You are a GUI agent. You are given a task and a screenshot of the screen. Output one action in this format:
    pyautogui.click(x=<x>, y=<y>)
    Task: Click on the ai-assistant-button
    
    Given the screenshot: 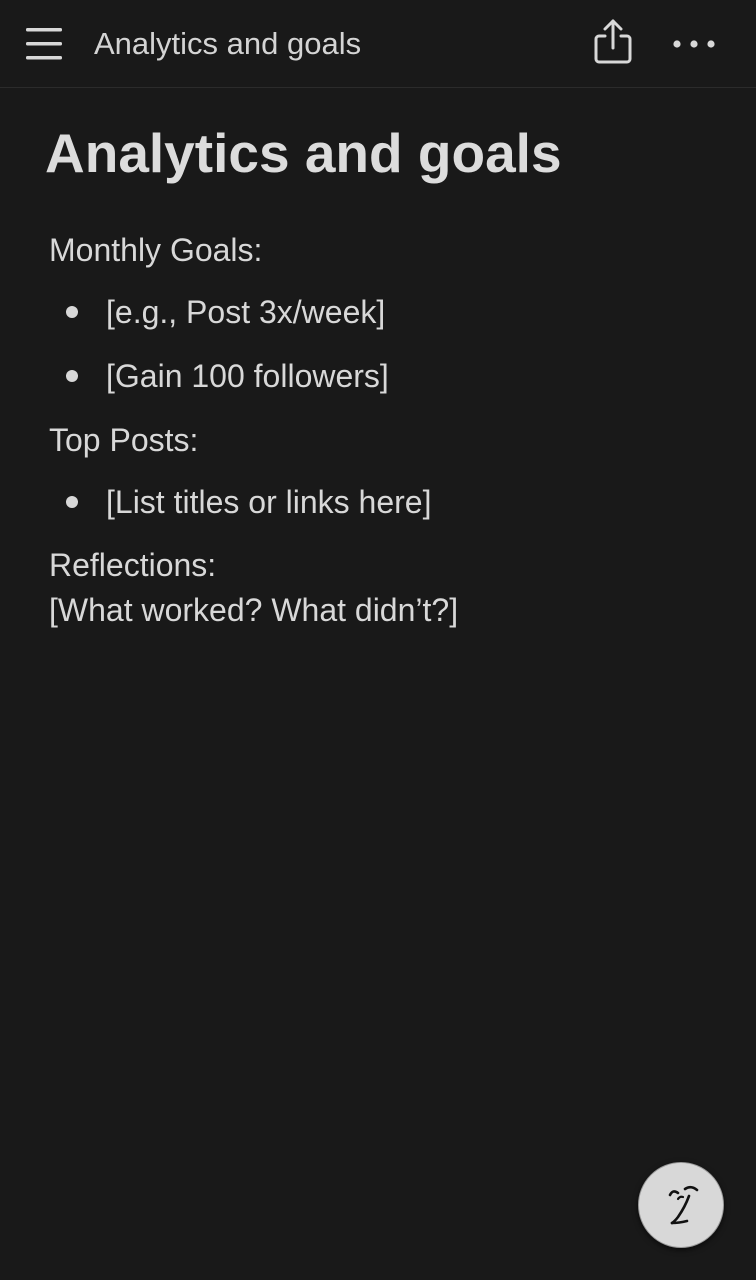 What is the action you would take?
    pyautogui.click(x=681, y=1205)
    